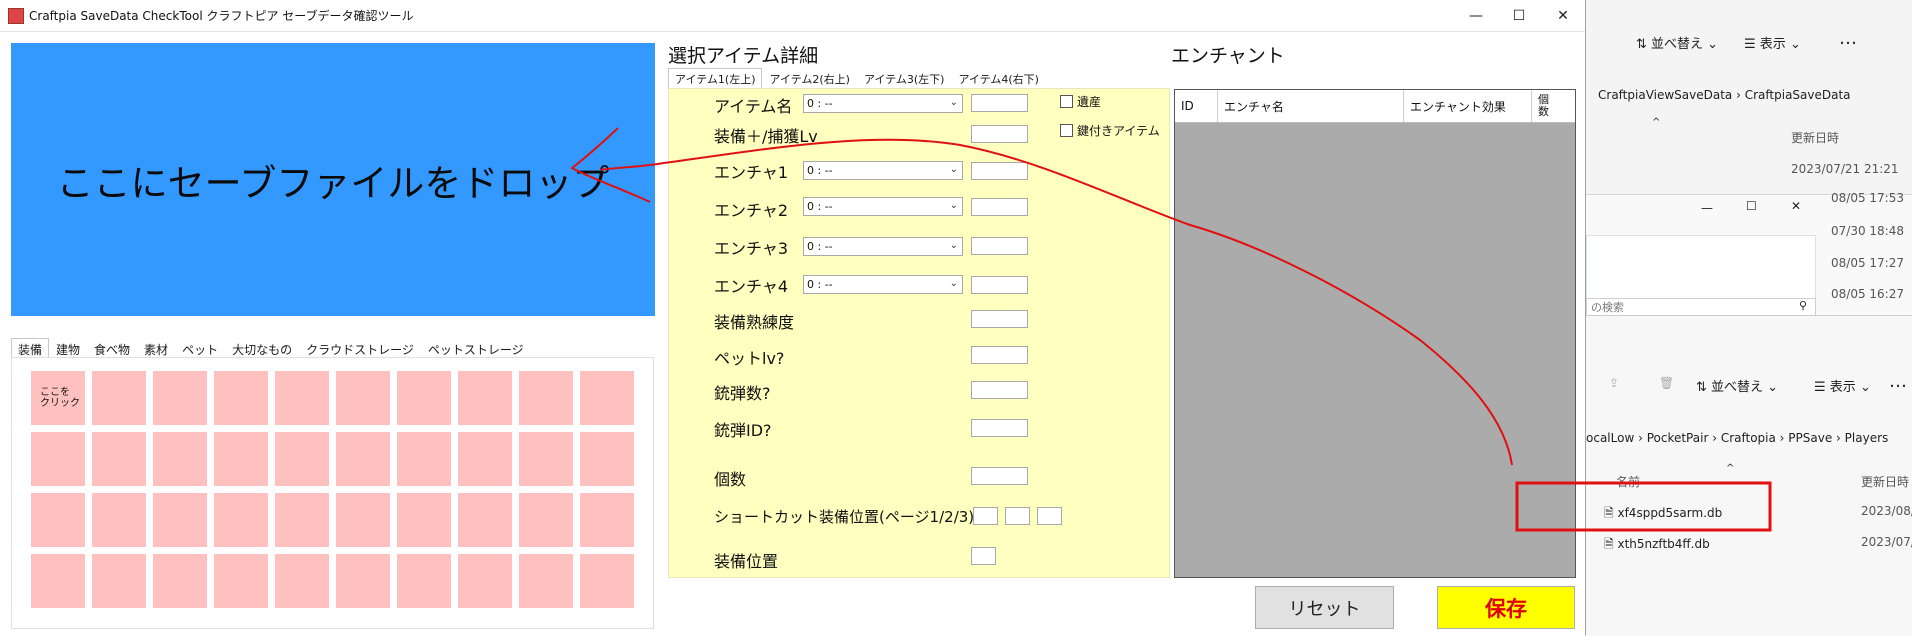 The height and width of the screenshot is (636, 1912). I want to click on shortcut-page1-field, so click(985, 516).